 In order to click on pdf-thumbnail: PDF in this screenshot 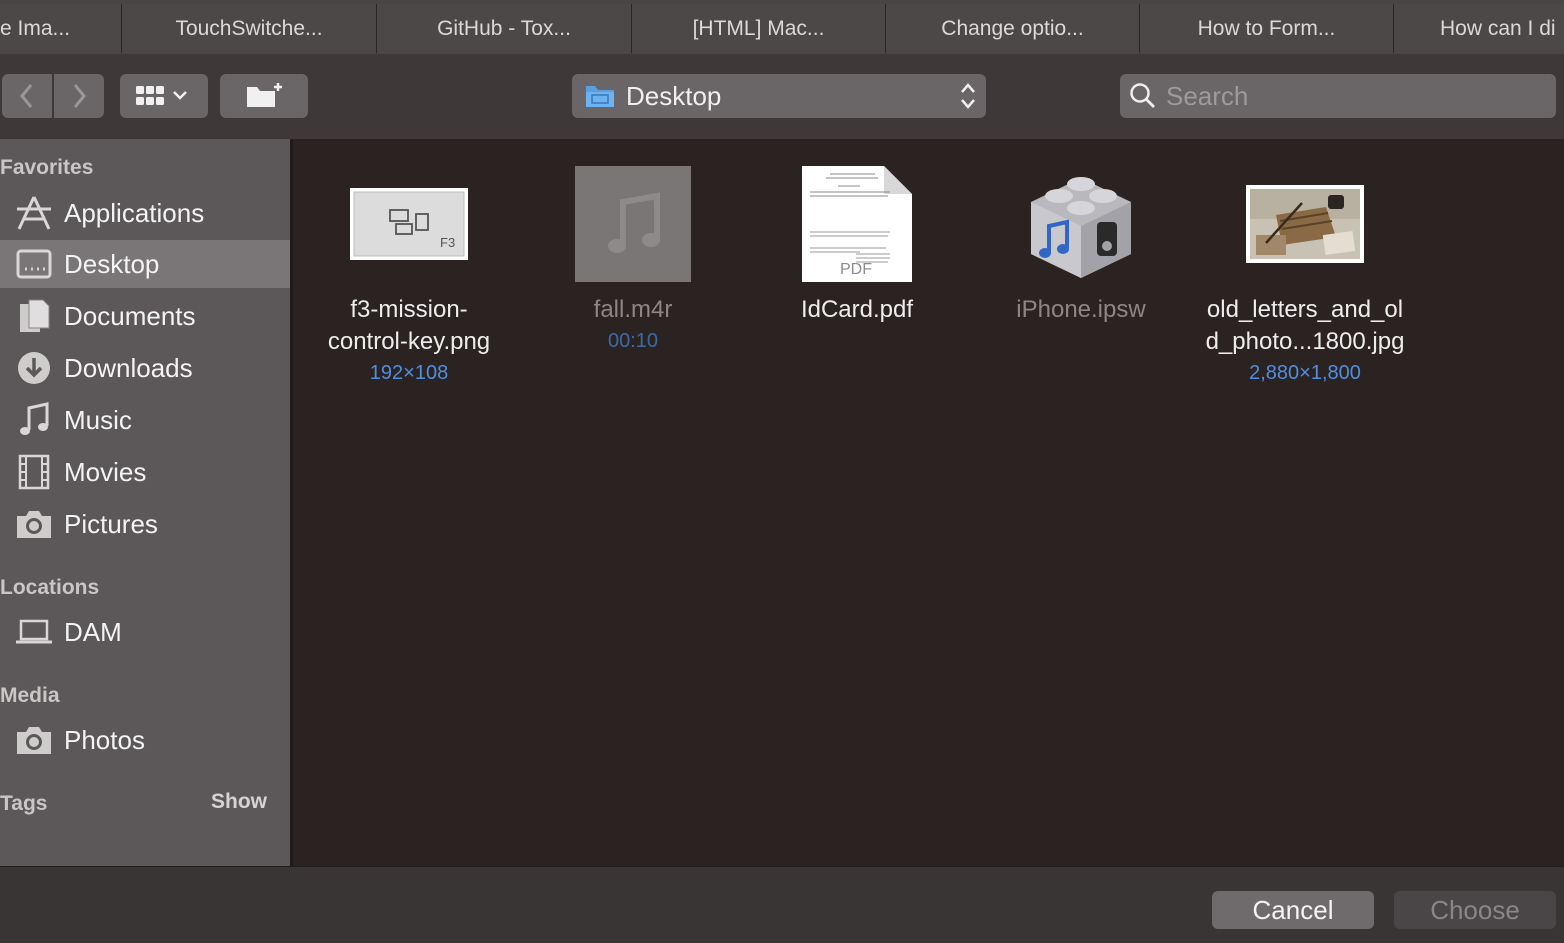, I will do `click(857, 224)`.